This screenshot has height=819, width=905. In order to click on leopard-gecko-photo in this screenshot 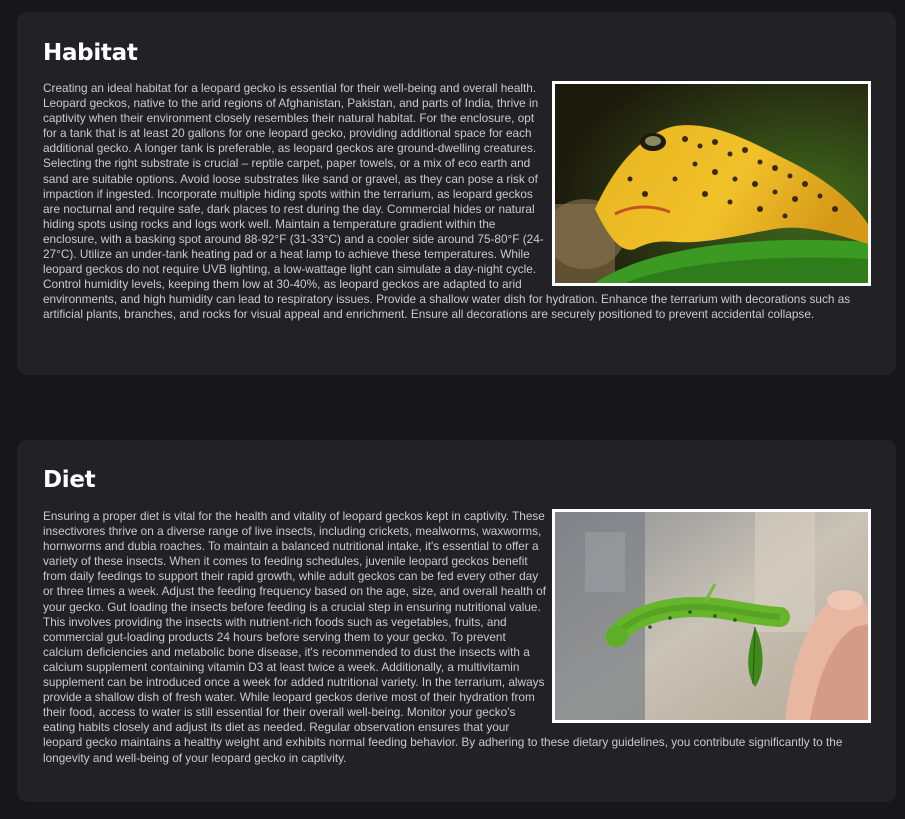, I will do `click(711, 183)`.